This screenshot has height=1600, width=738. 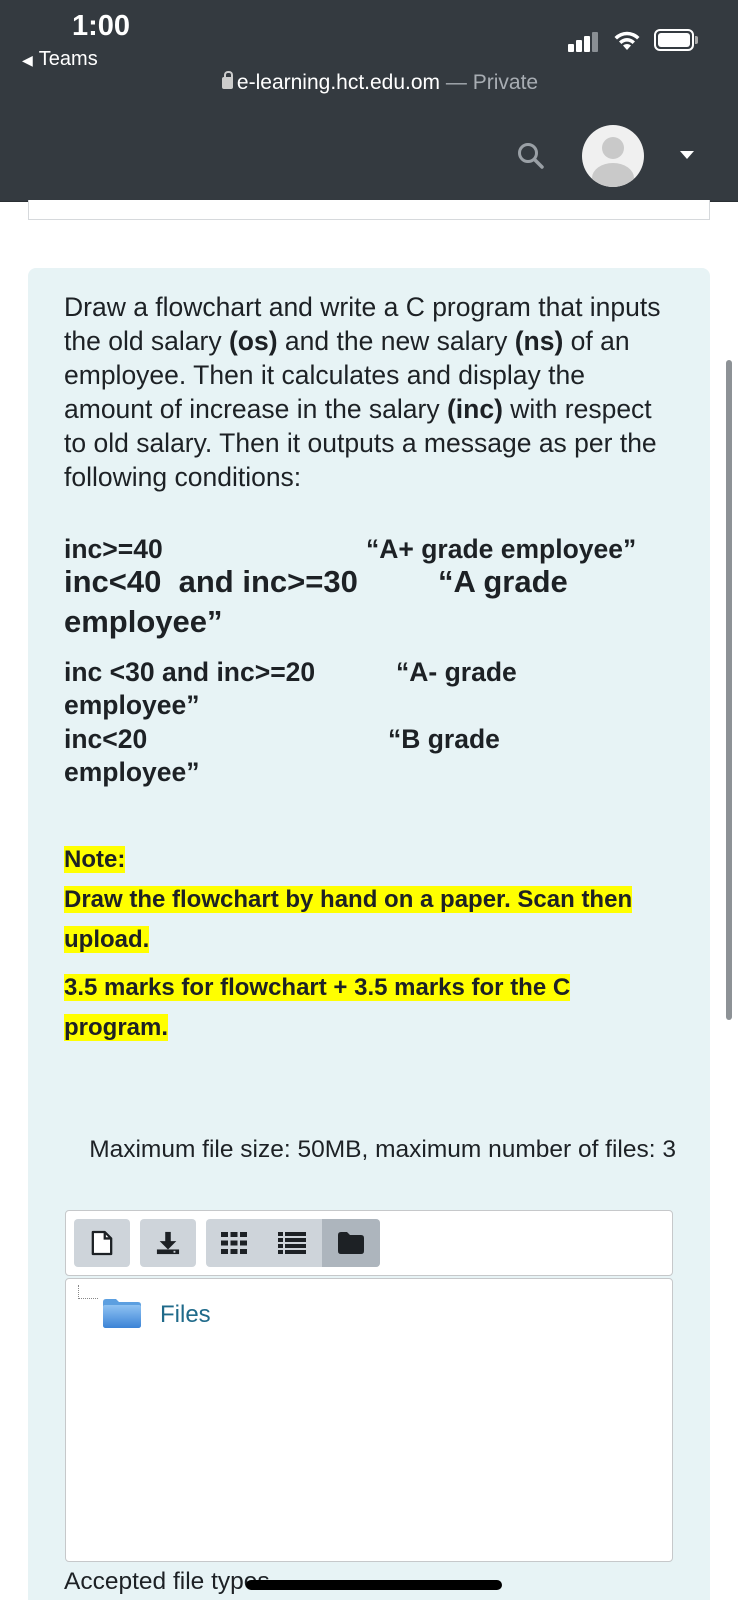 I want to click on lock-icon, so click(x=227, y=80).